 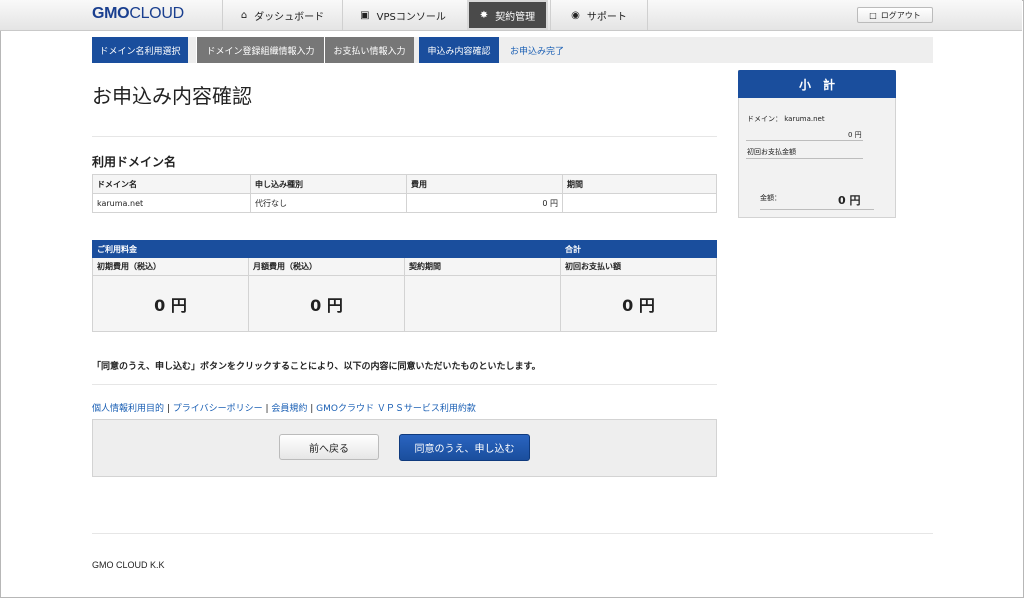 I want to click on step-label: お申込み完了, so click(x=536, y=51).